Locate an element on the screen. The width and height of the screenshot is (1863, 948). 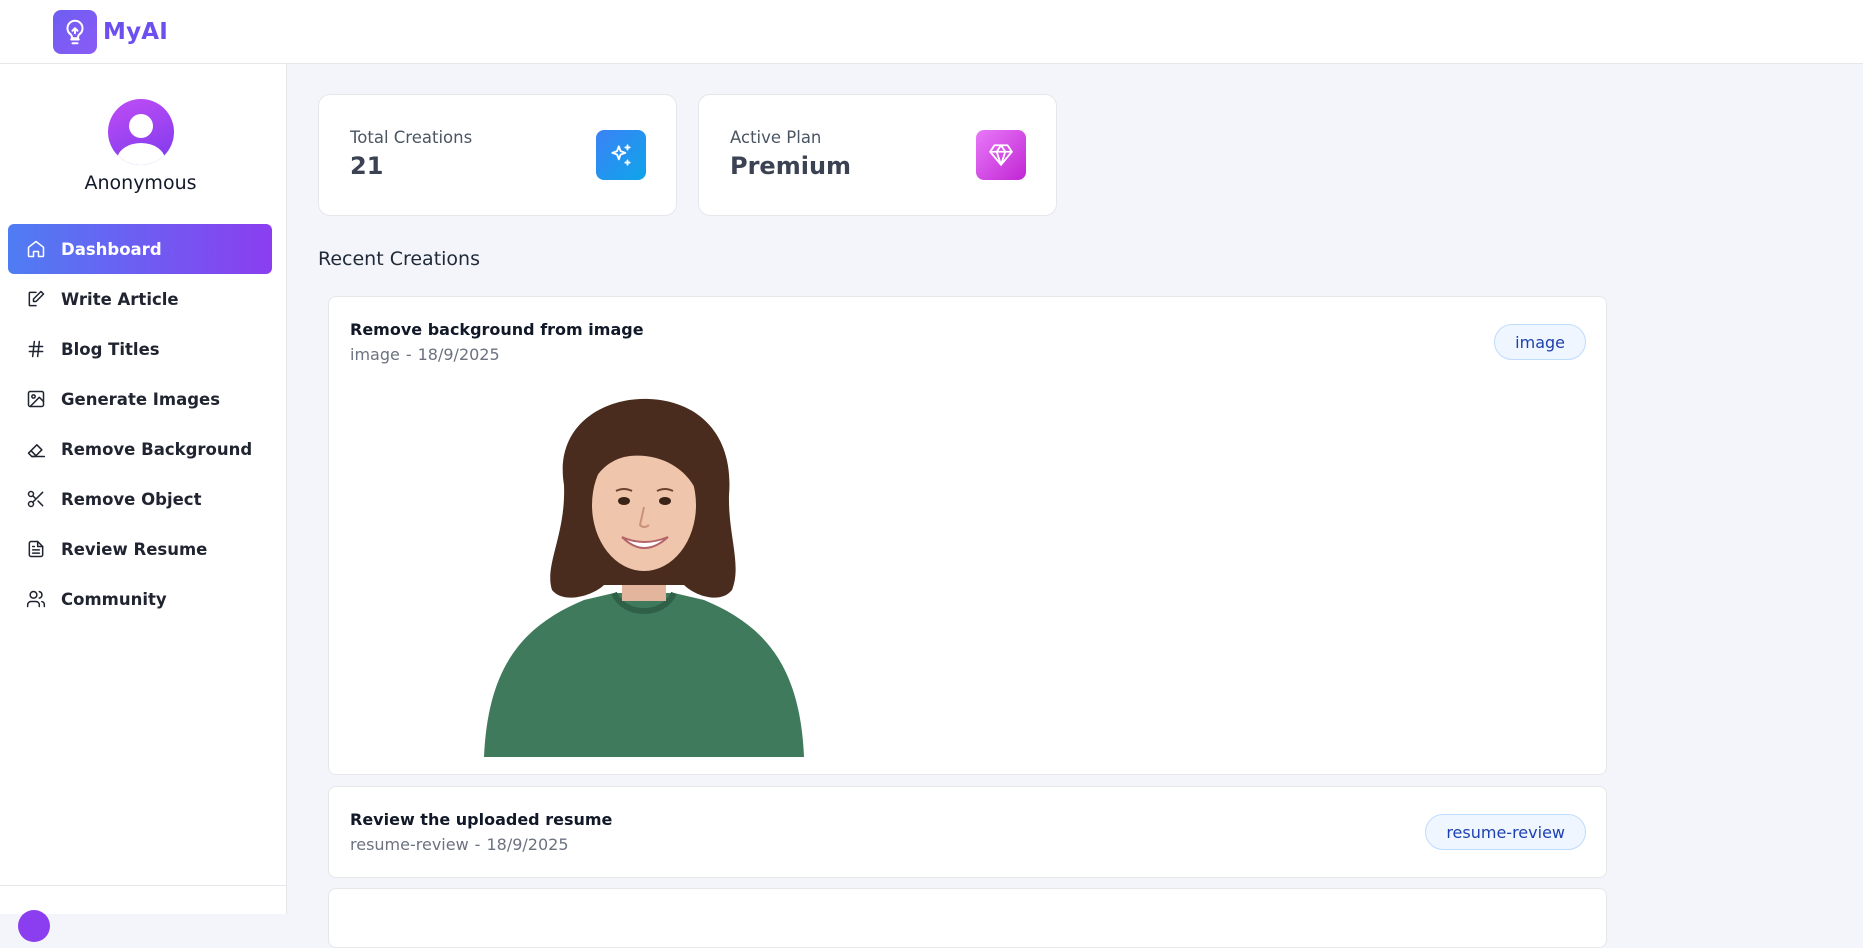
stat-value: Premium is located at coordinates (791, 166).